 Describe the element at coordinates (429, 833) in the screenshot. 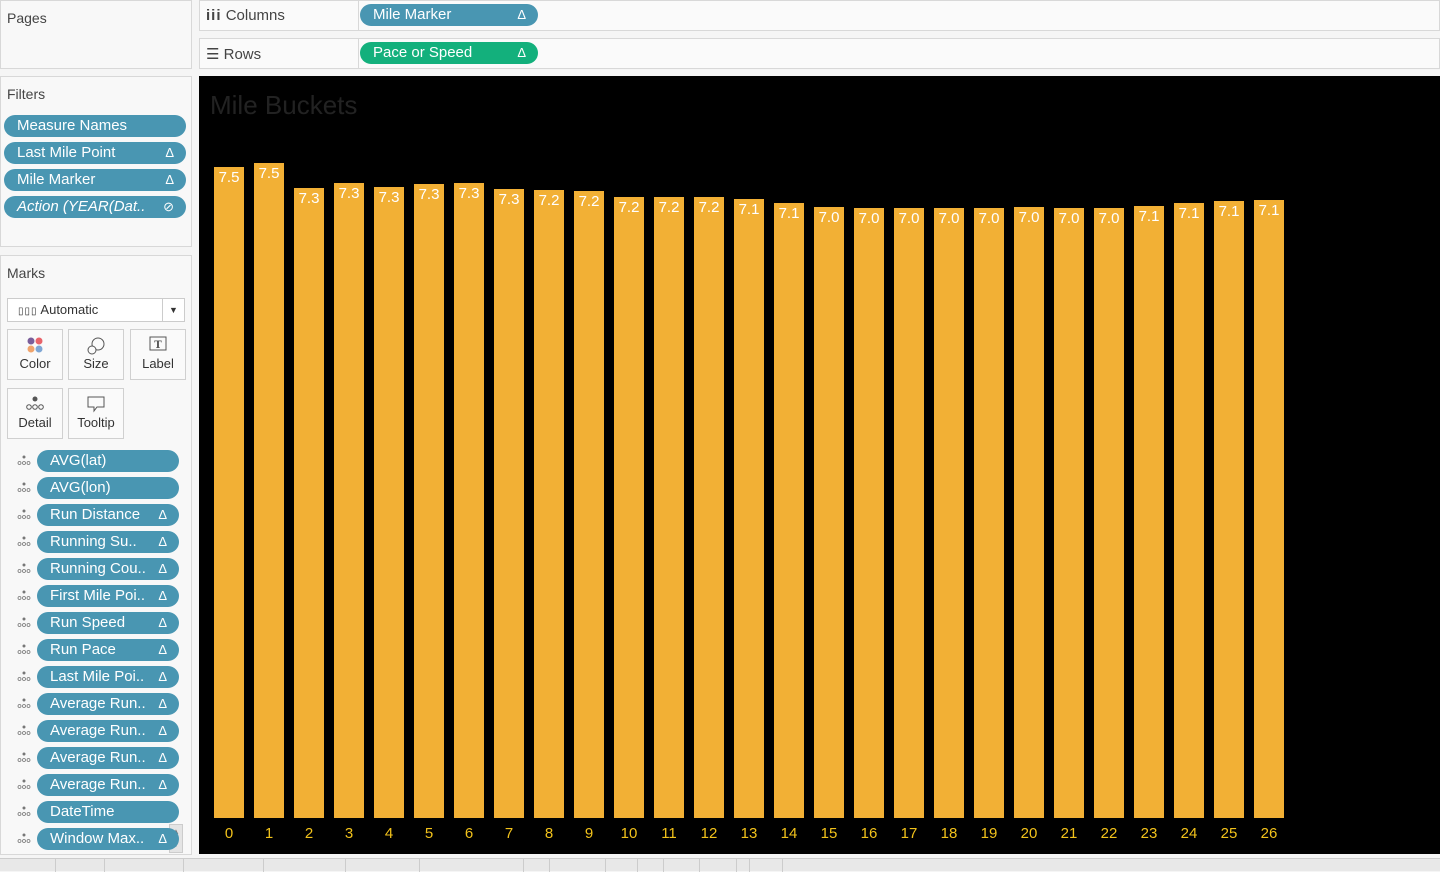

I see `x-tick-label: 5` at that location.